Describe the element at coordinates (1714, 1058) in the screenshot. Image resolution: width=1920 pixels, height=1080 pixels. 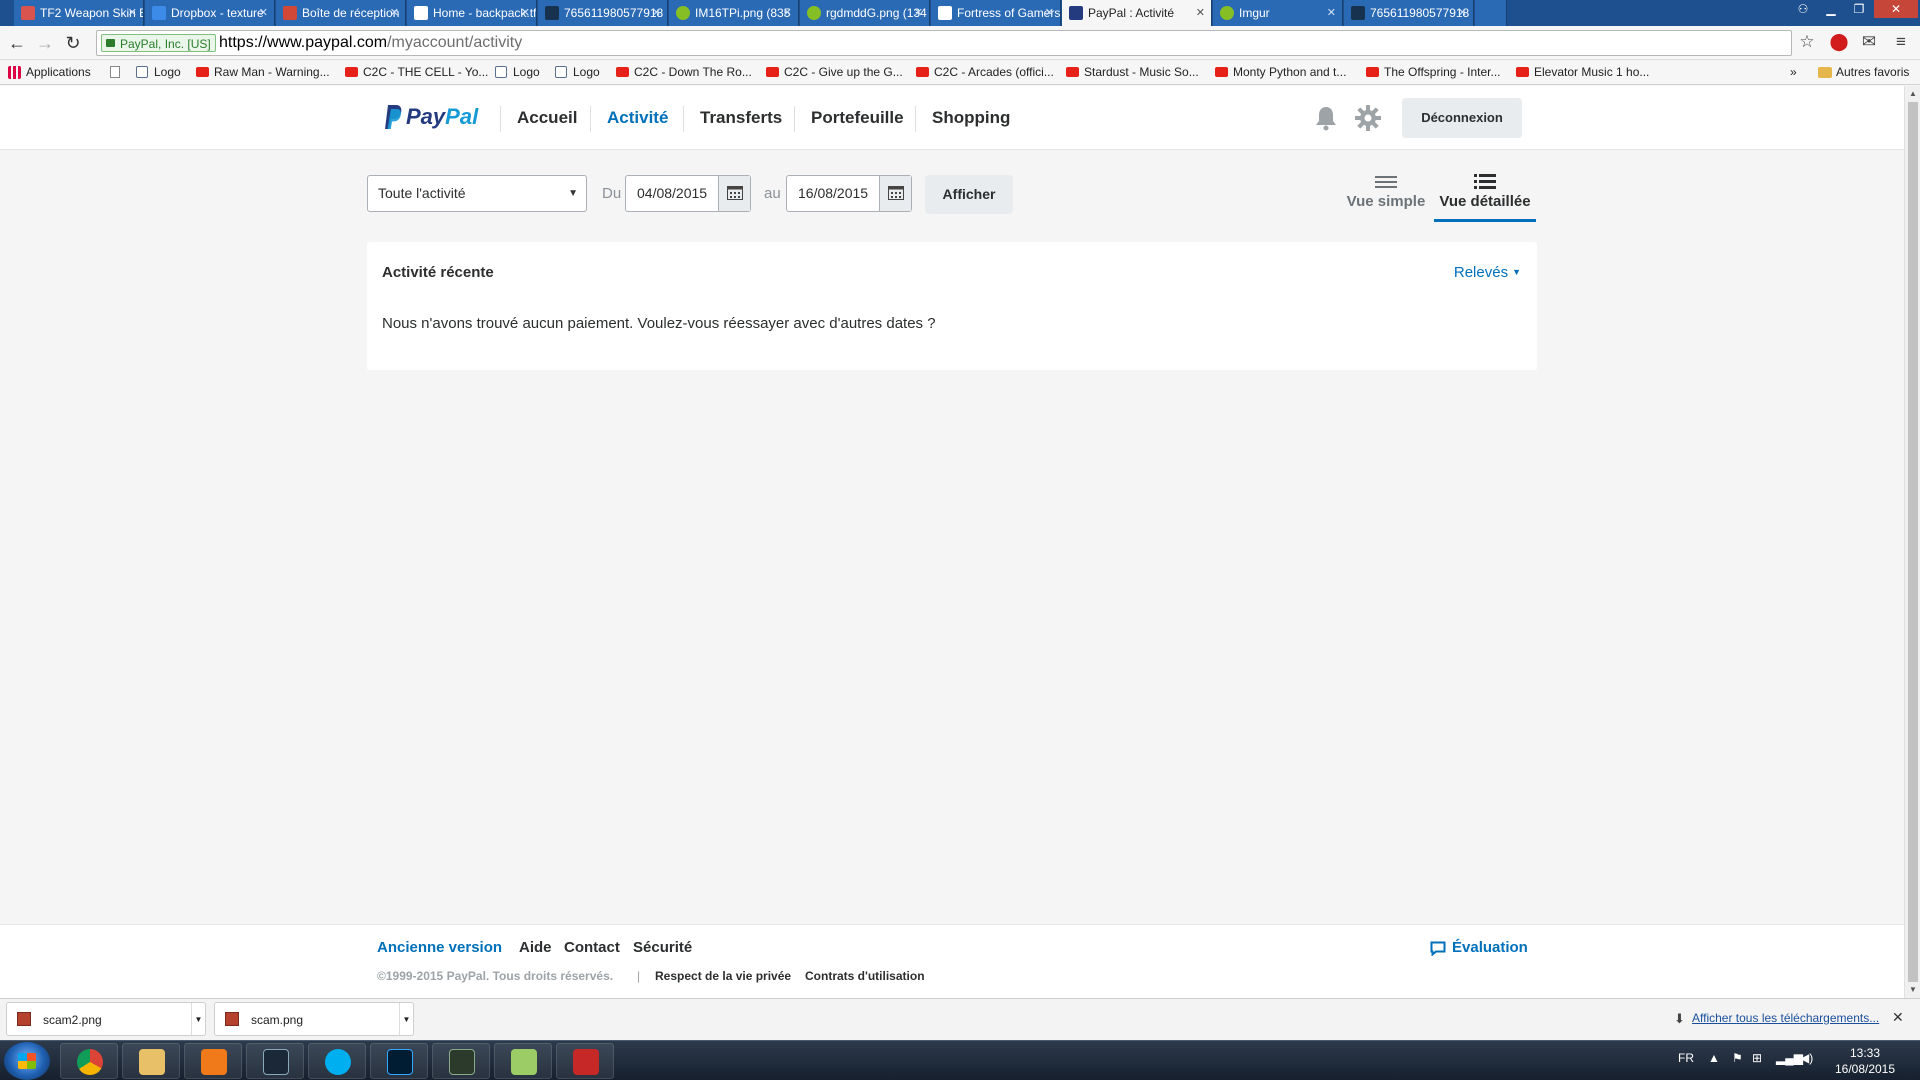
I see `tray-expand-icon: ▲` at that location.